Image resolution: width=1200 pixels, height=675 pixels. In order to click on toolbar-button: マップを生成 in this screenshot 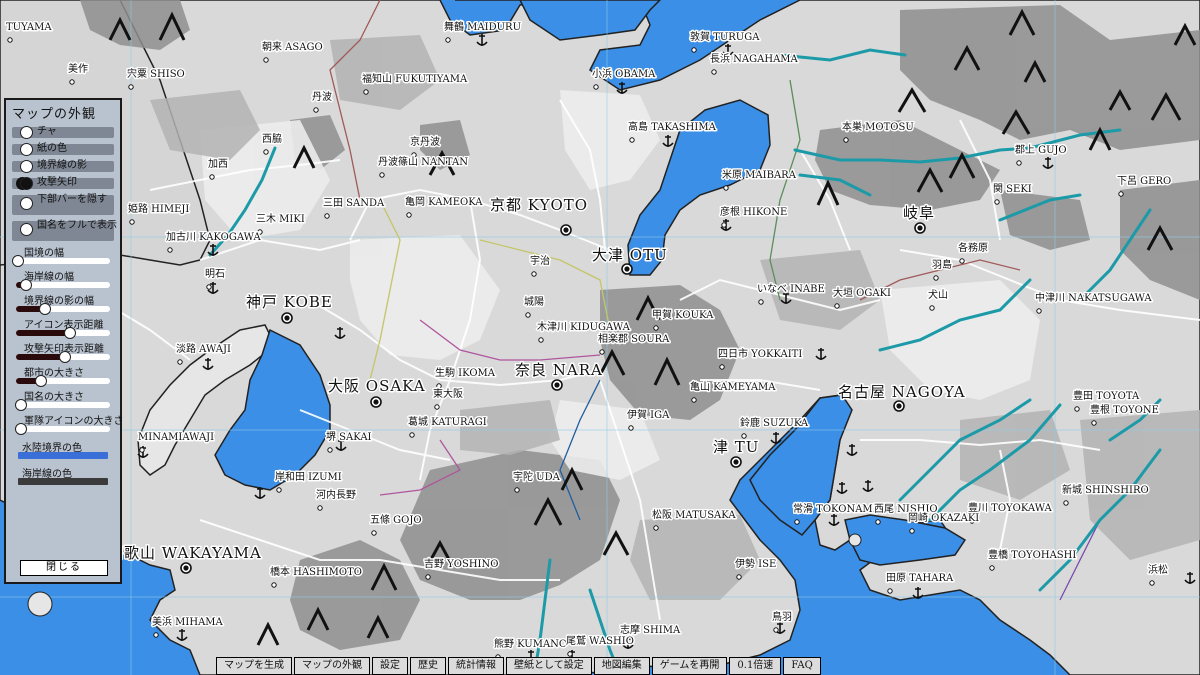, I will do `click(254, 666)`.